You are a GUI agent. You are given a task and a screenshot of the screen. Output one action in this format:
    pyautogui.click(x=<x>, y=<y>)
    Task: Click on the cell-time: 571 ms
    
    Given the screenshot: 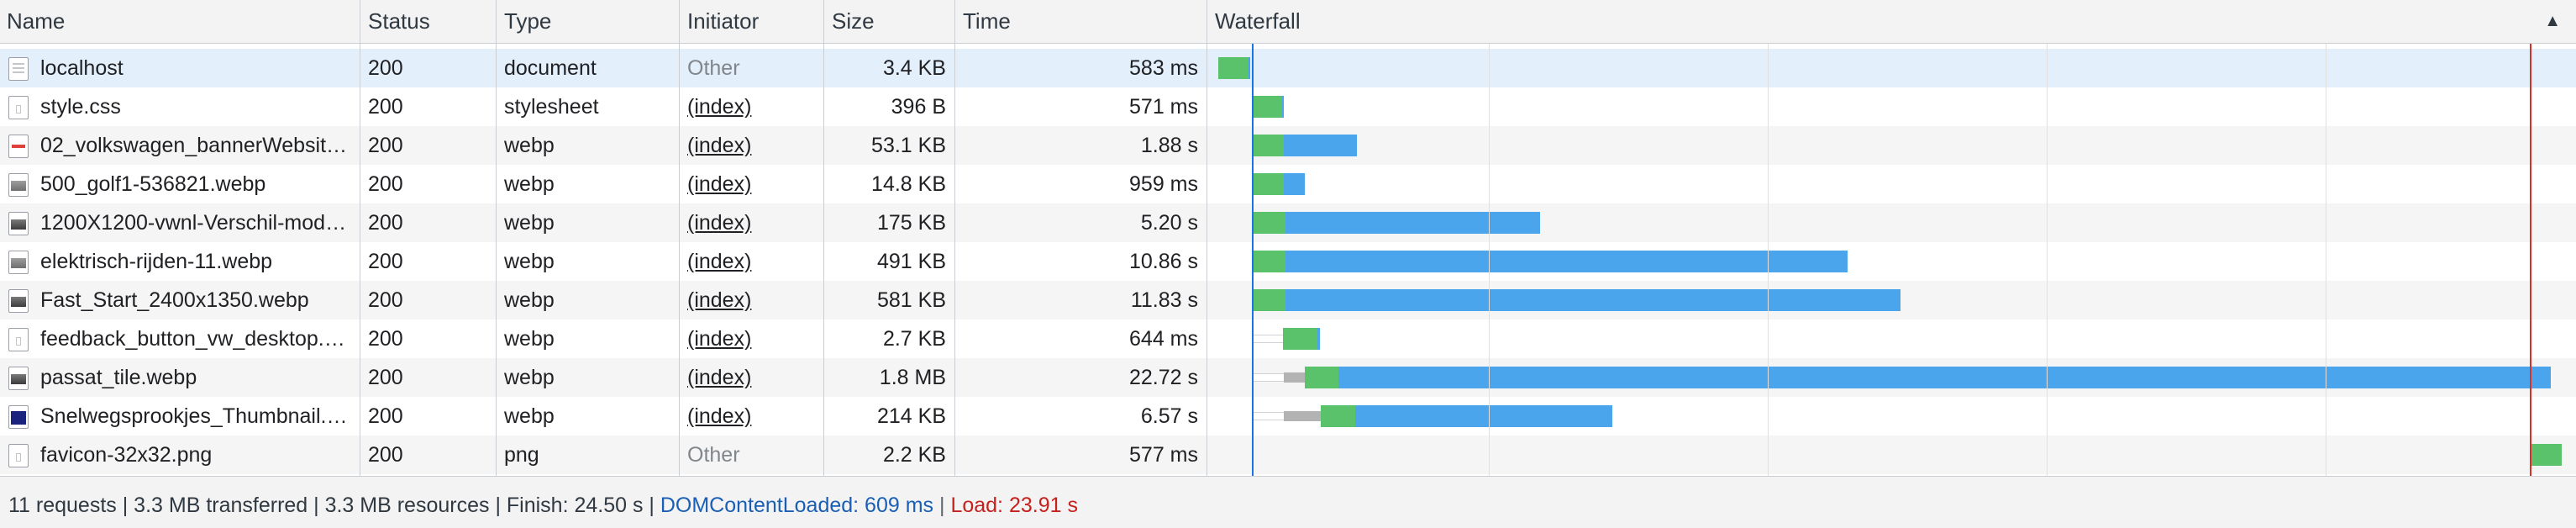 What is the action you would take?
    pyautogui.click(x=1163, y=107)
    